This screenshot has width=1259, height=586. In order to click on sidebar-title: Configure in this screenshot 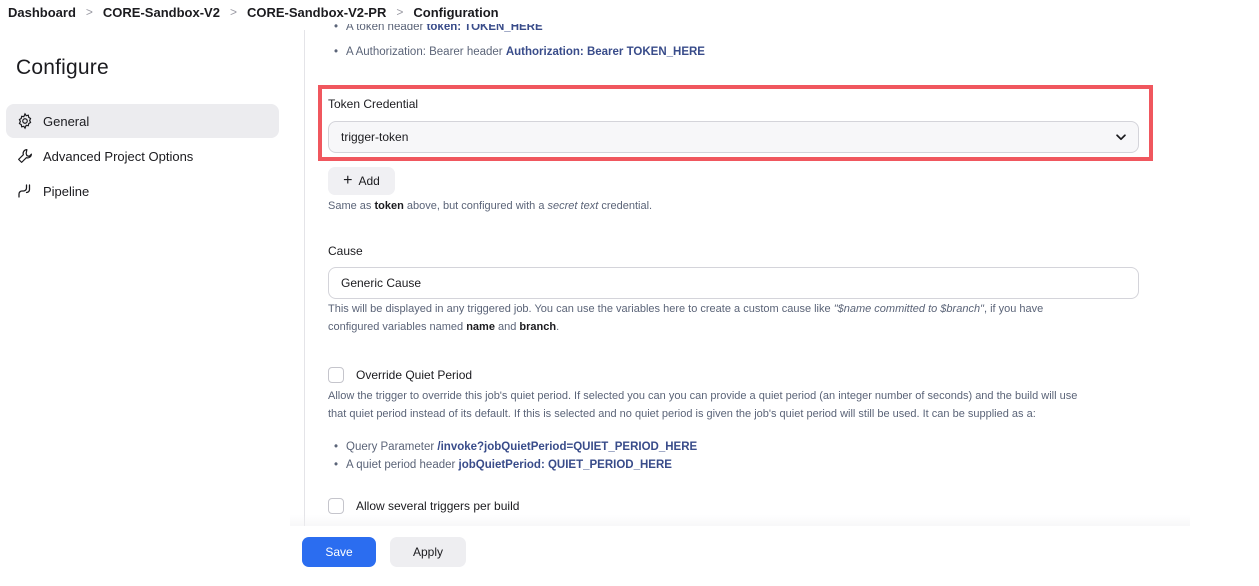, I will do `click(62, 67)`.